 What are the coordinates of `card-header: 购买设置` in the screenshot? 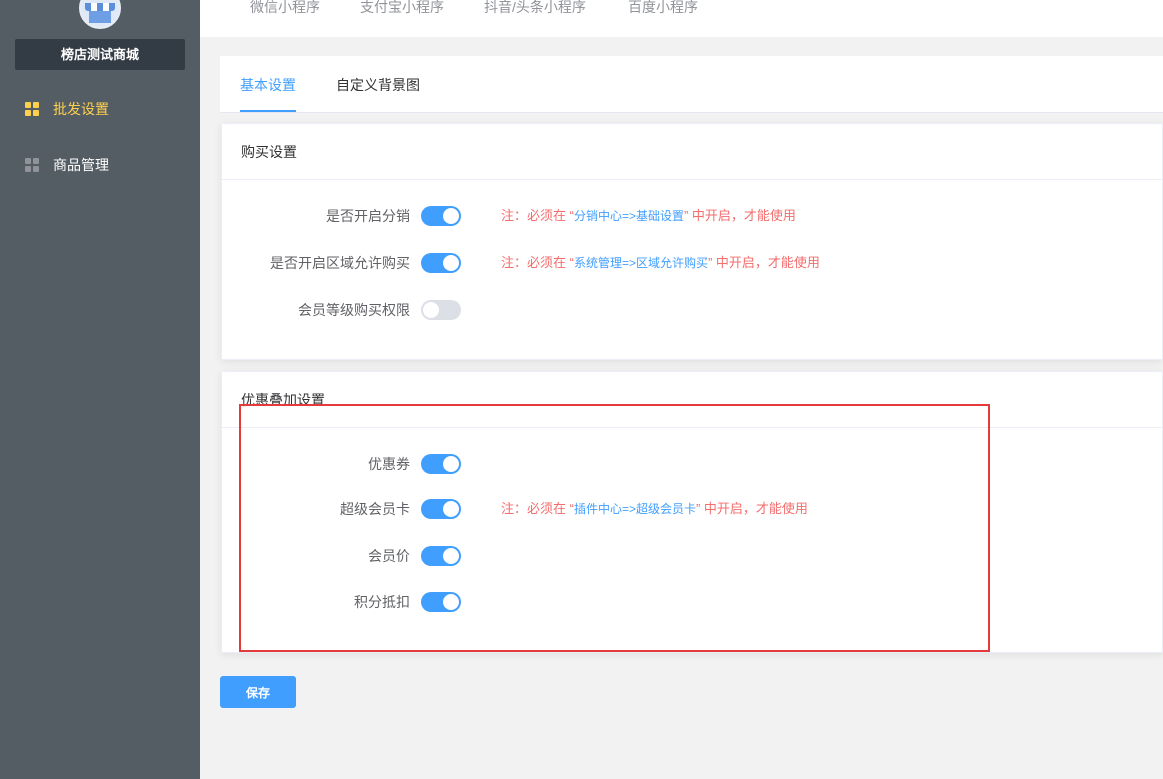 It's located at (692, 152).